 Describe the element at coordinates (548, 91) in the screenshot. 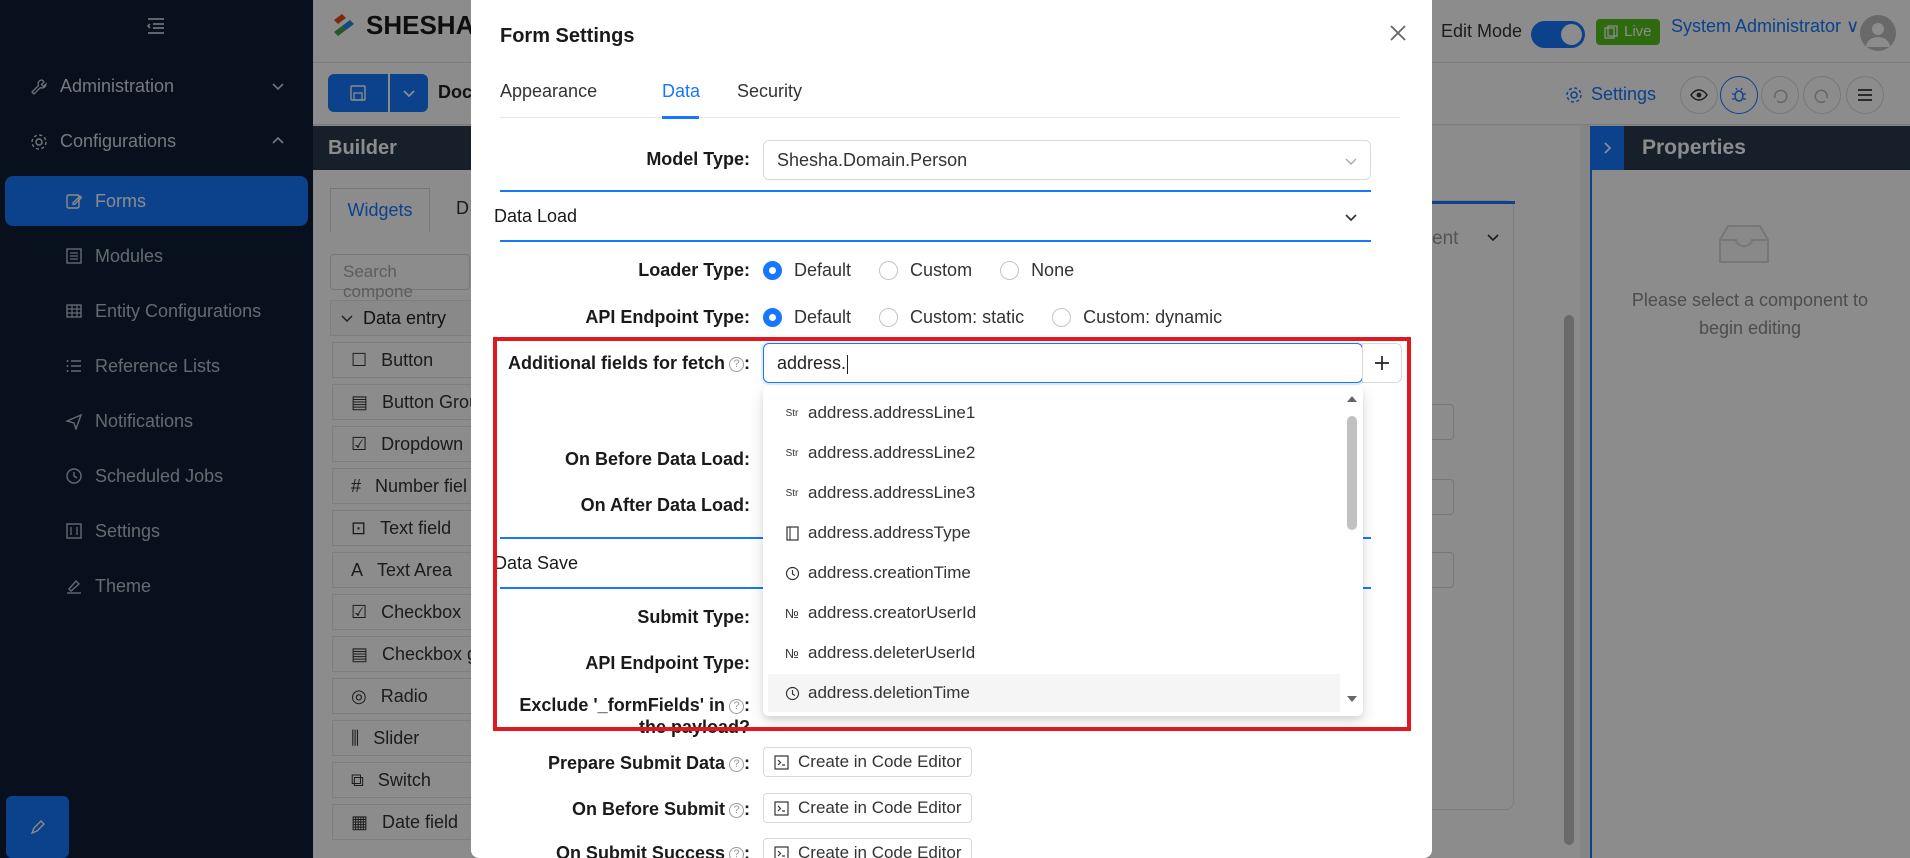

I see `tab-appearance: Appearance` at that location.